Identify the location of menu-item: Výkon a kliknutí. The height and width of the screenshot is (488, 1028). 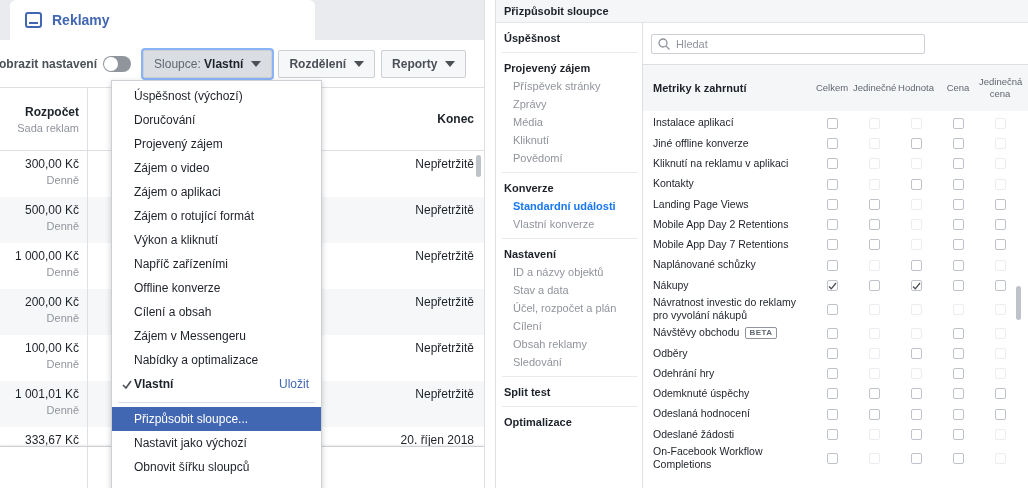
(216, 240).